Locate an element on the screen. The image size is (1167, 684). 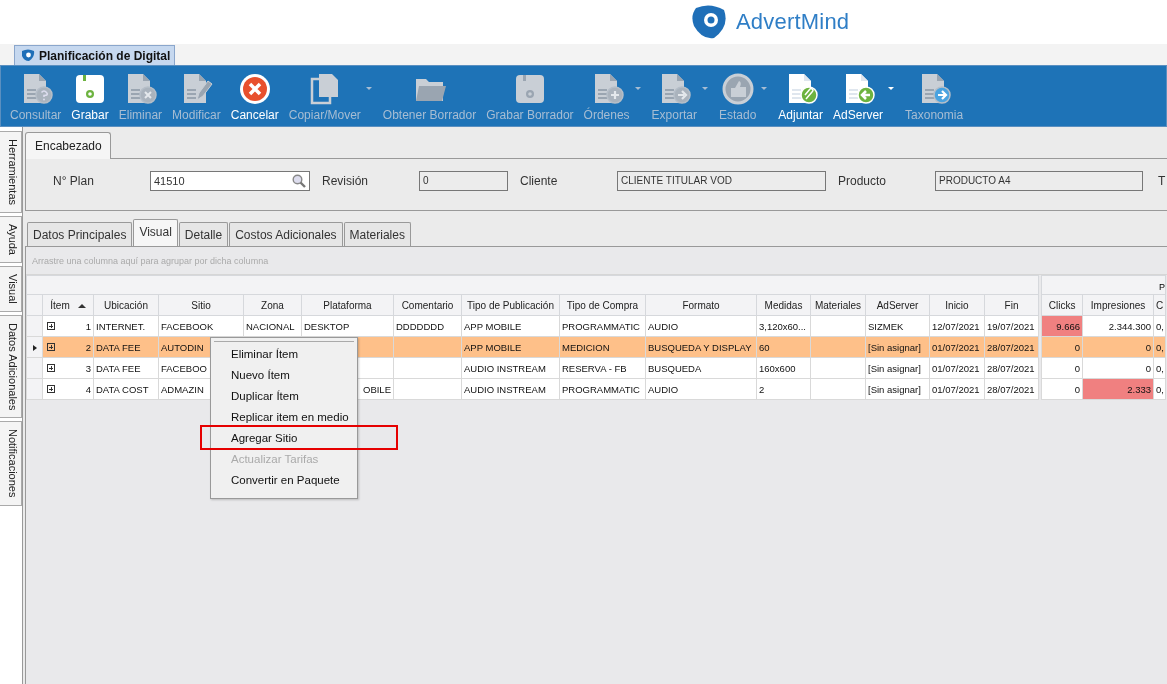
brand-name: AdvertMind is located at coordinates (793, 22).